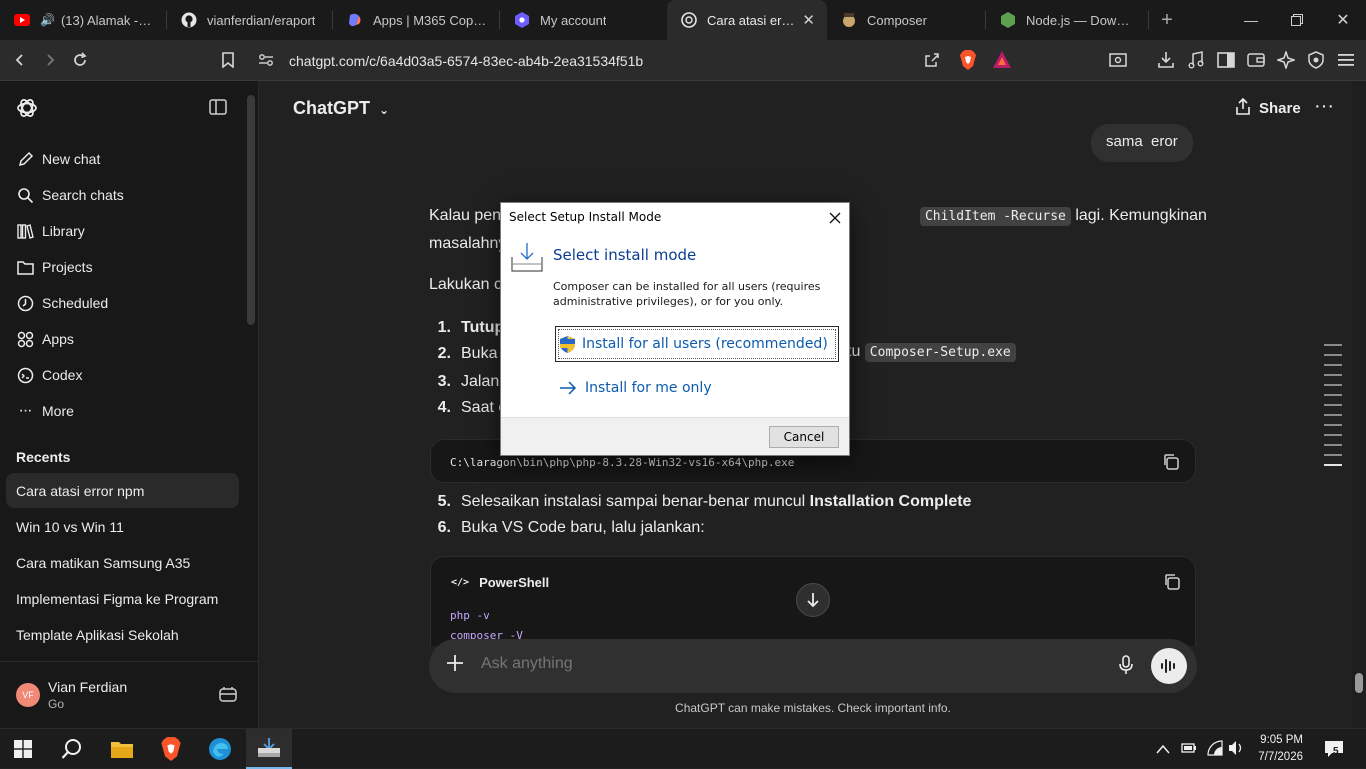 The width and height of the screenshot is (1366, 769). Describe the element at coordinates (1251, 20) in the screenshot. I see `minimize-button: —` at that location.